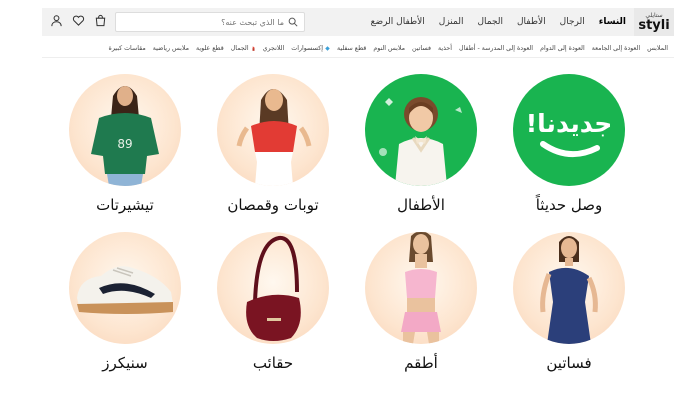  I want to click on sneakers-image, so click(125, 288).